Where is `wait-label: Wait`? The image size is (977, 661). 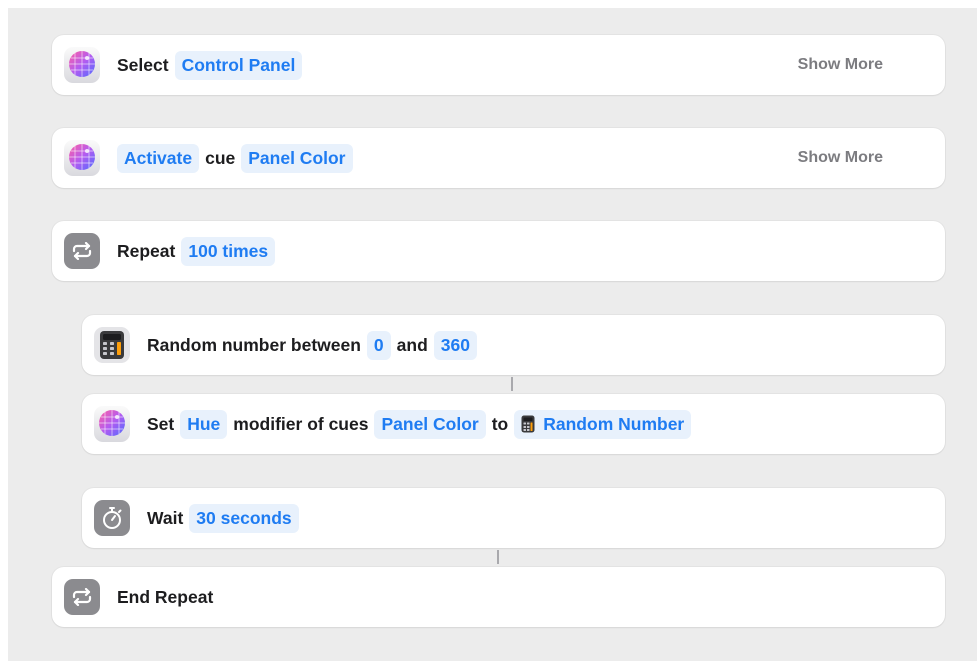 wait-label: Wait is located at coordinates (165, 517).